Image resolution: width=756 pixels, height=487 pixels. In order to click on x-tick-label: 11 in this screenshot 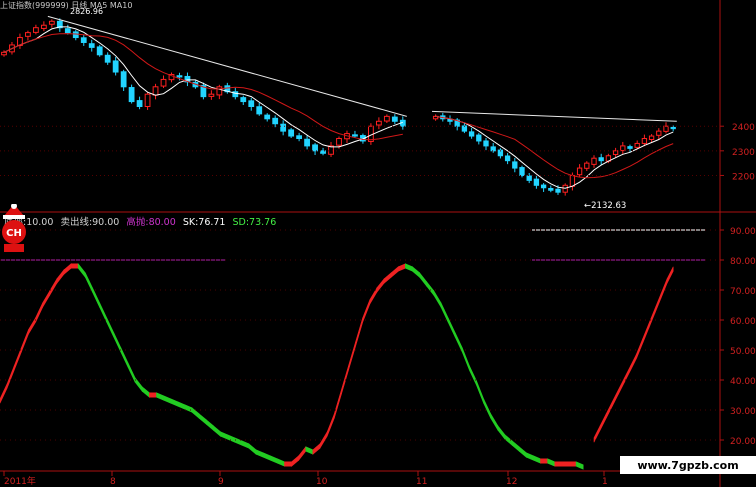, I will do `click(421, 482)`.